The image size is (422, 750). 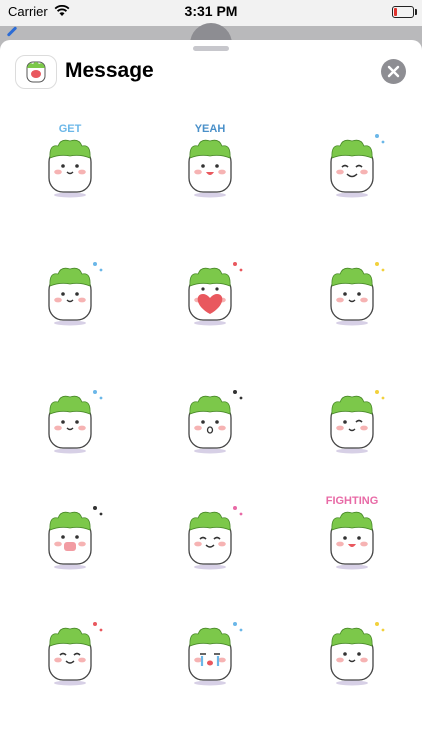 I want to click on sticker-caption: FIGHTING, so click(x=352, y=501).